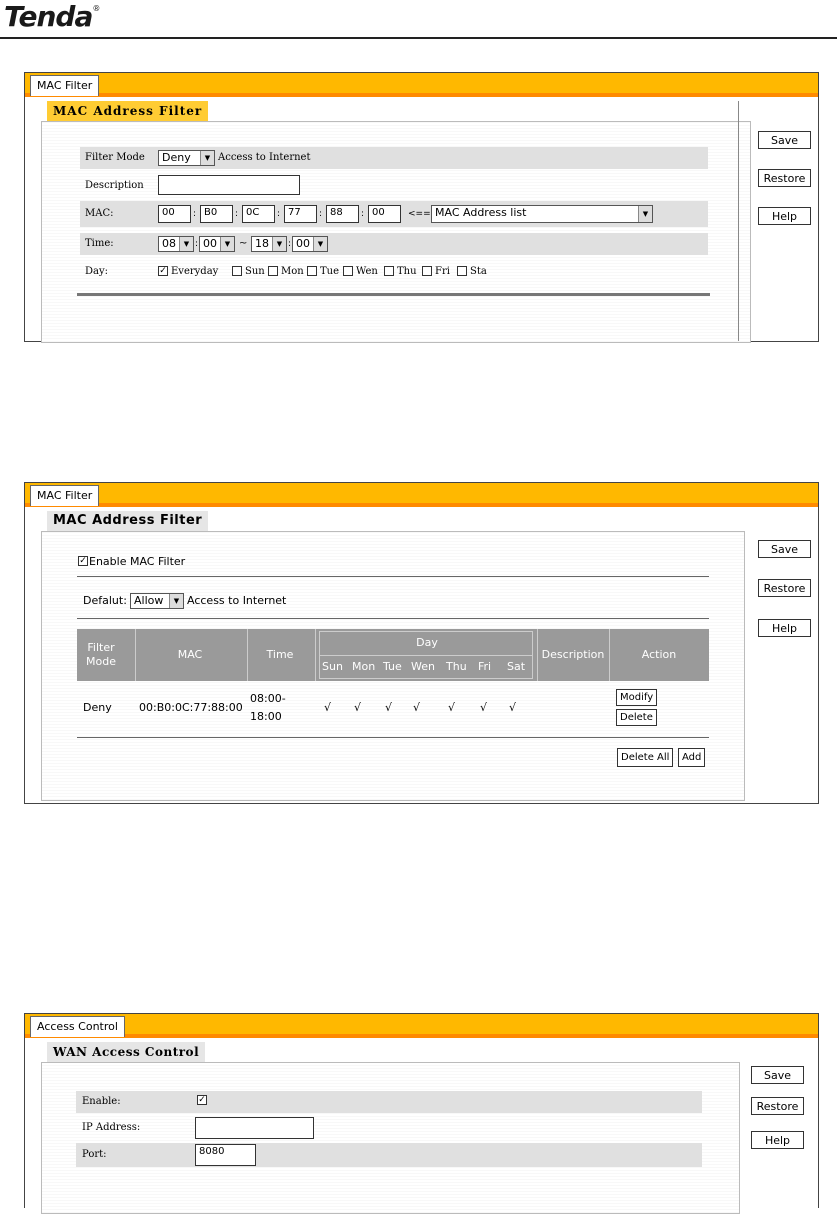  Describe the element at coordinates (407, 271) in the screenshot. I see `day-label-5: Thu` at that location.